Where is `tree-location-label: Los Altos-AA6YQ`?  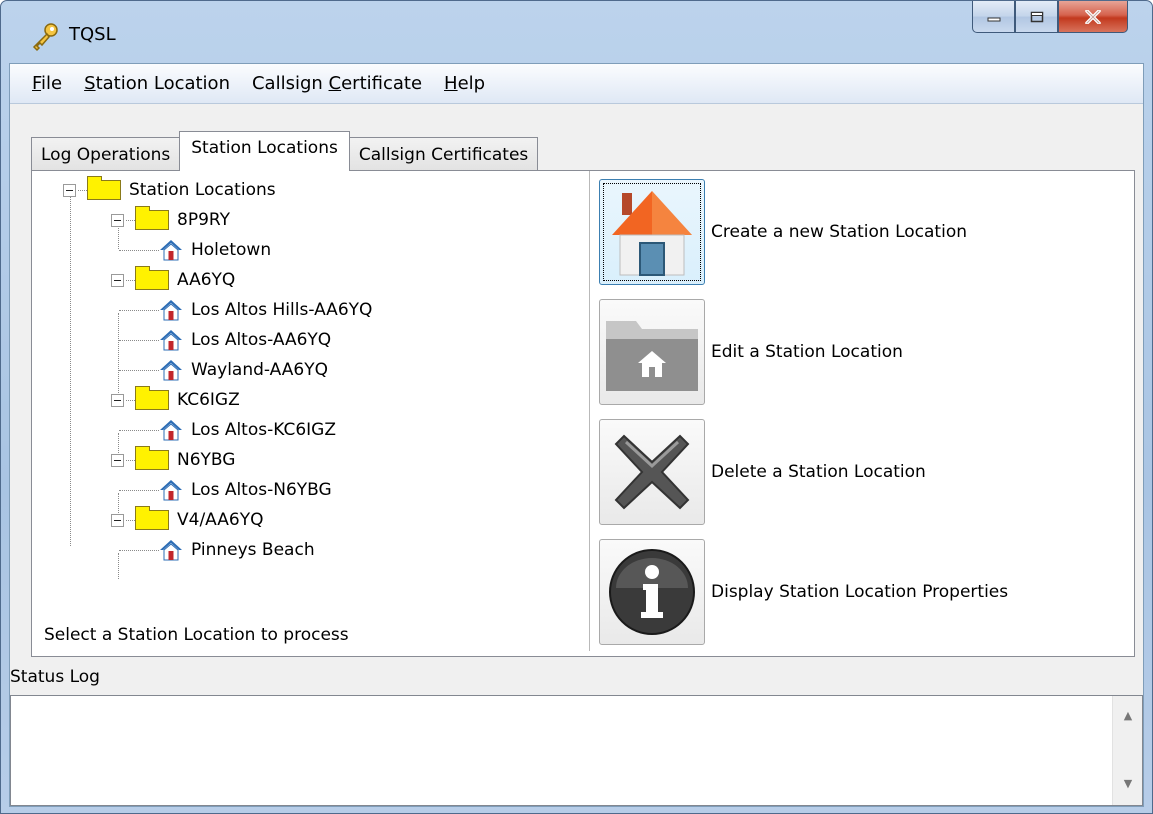
tree-location-label: Los Altos-AA6YQ is located at coordinates (261, 340).